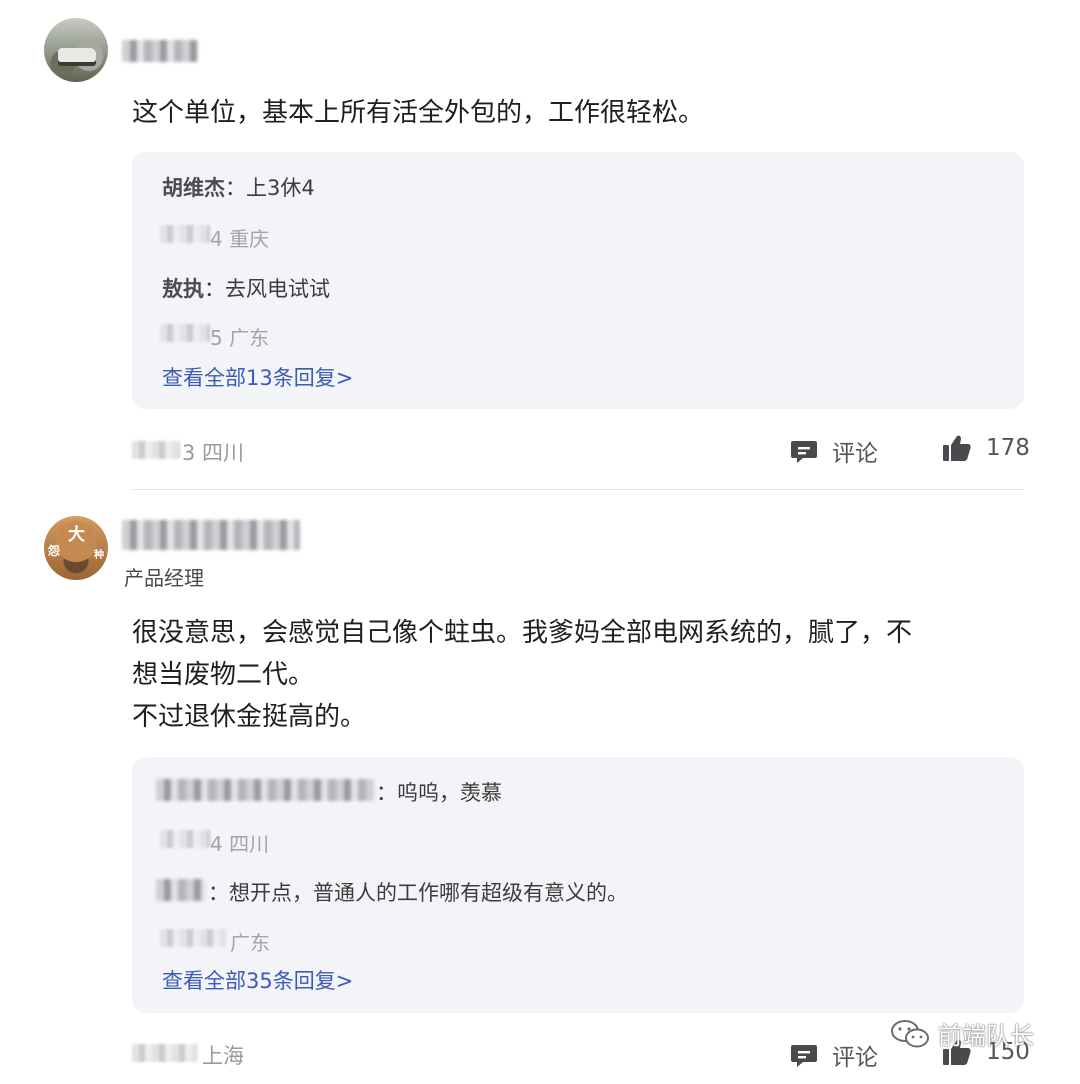 Image resolution: width=1080 pixels, height=1084 pixels. I want to click on avatar-glyph: 种, so click(99, 555).